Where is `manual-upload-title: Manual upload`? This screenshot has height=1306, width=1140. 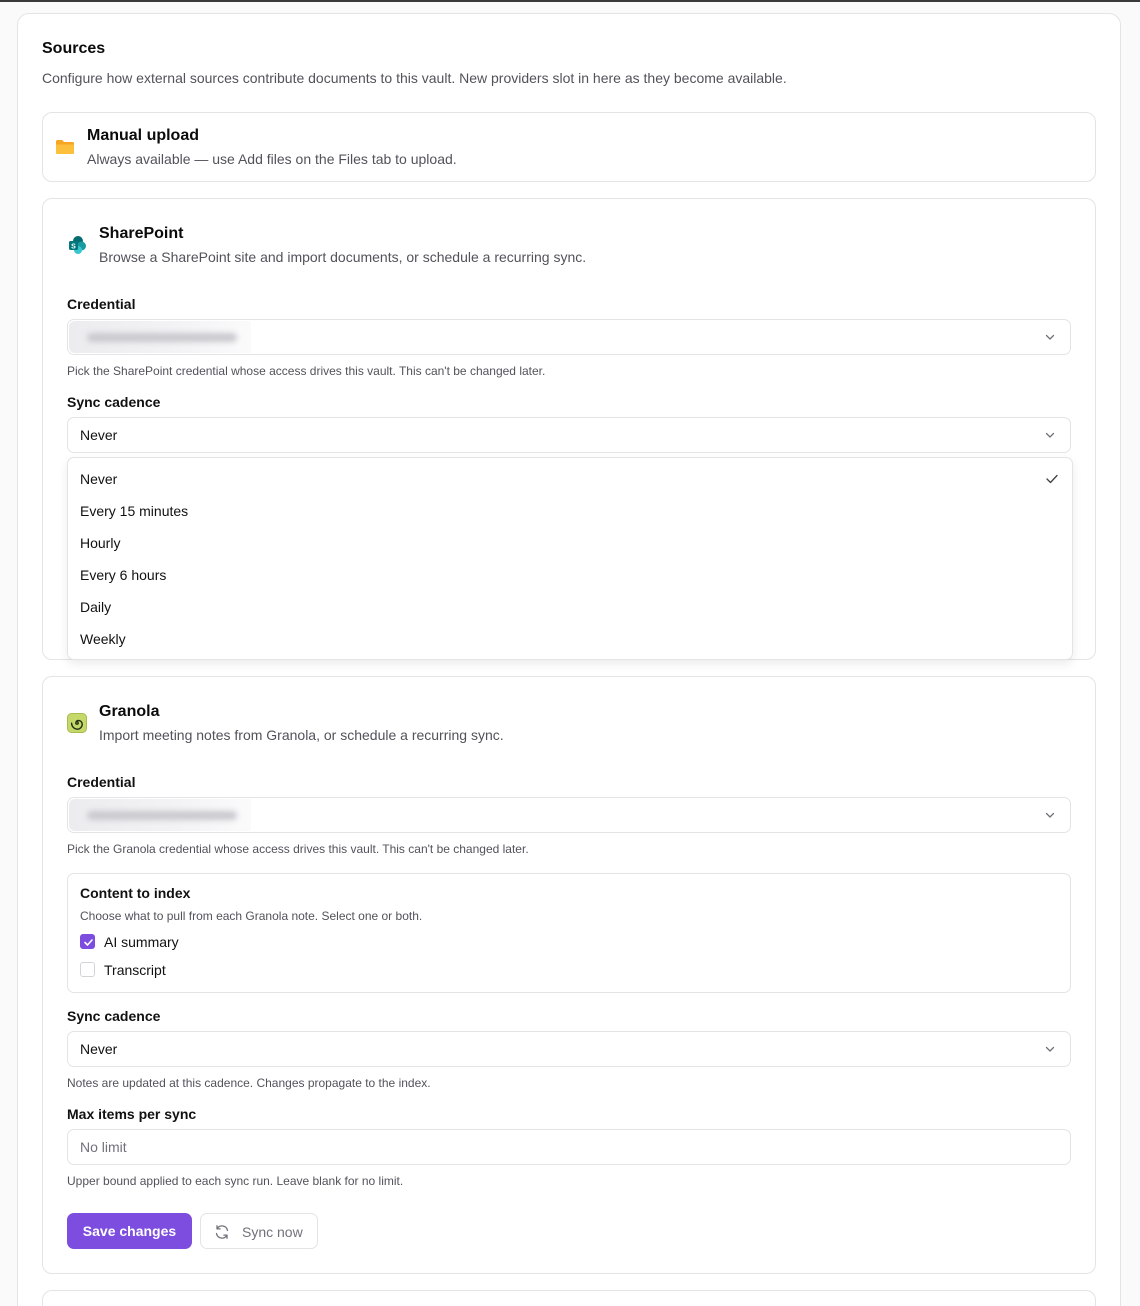 manual-upload-title: Manual upload is located at coordinates (143, 135).